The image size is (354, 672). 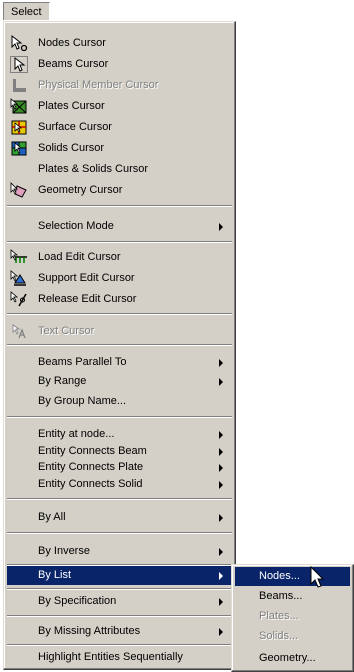 I want to click on menu-item-highlight-entities: Highlight Entities Sequentially, so click(x=119, y=657).